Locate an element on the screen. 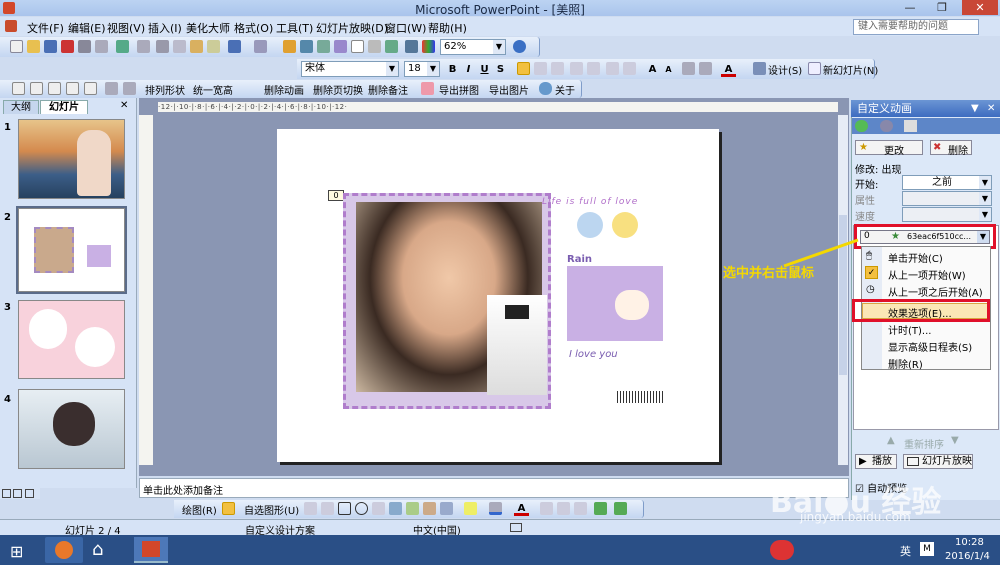 This screenshot has height=565, width=1000. shadow-style-icon is located at coordinates (600, 508).